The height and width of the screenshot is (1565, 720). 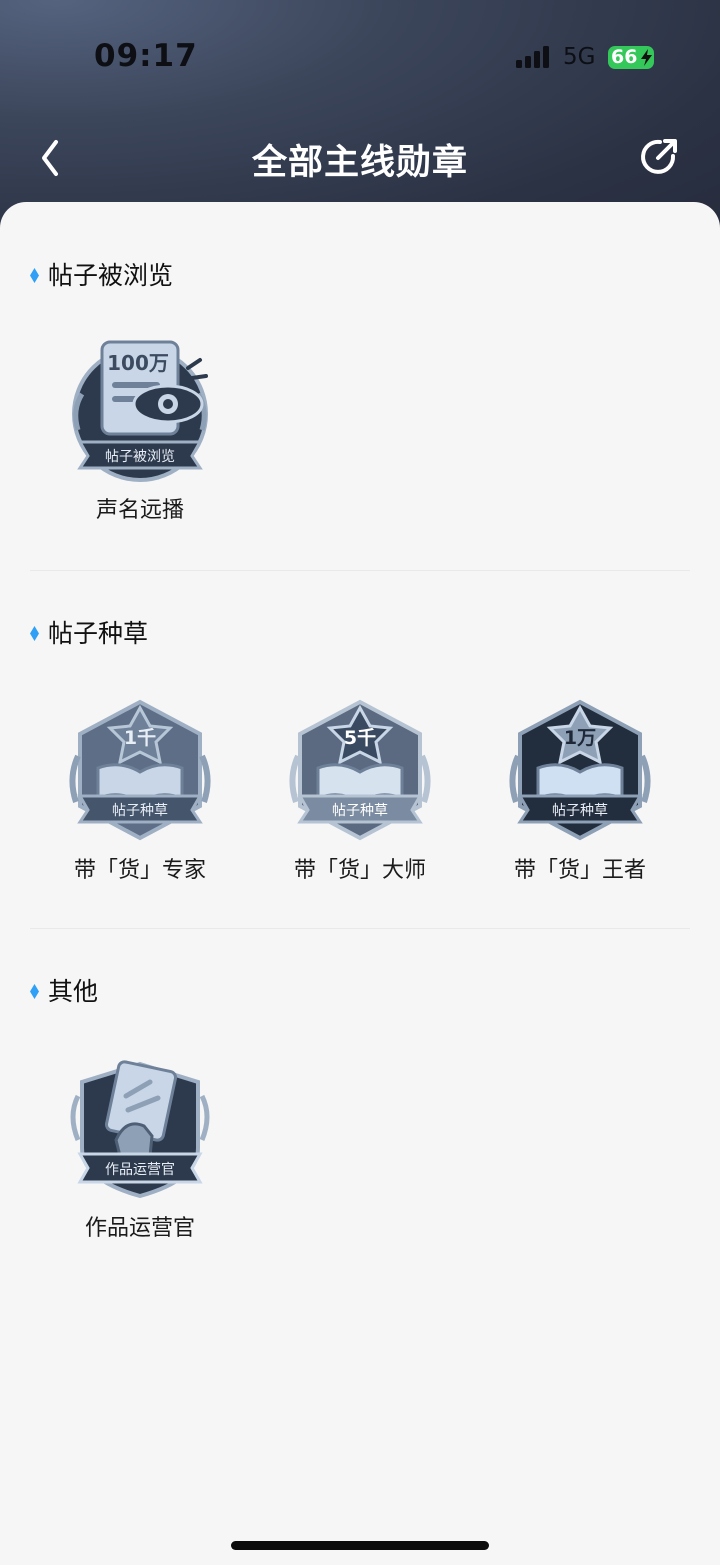 I want to click on section-title: 帖子被浏览, so click(x=111, y=275).